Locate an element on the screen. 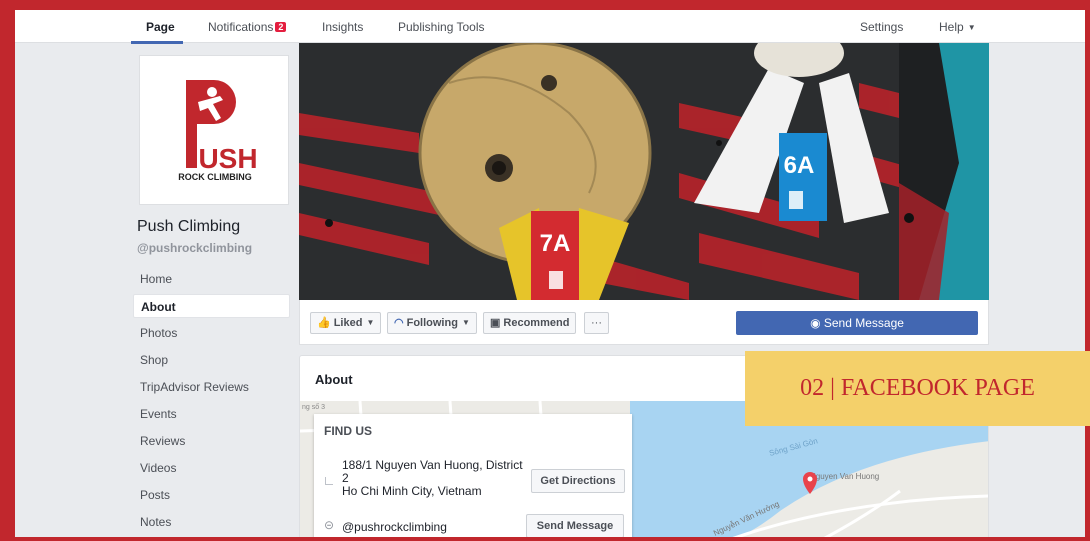  messenger-icon: ◉ is located at coordinates (817, 323).